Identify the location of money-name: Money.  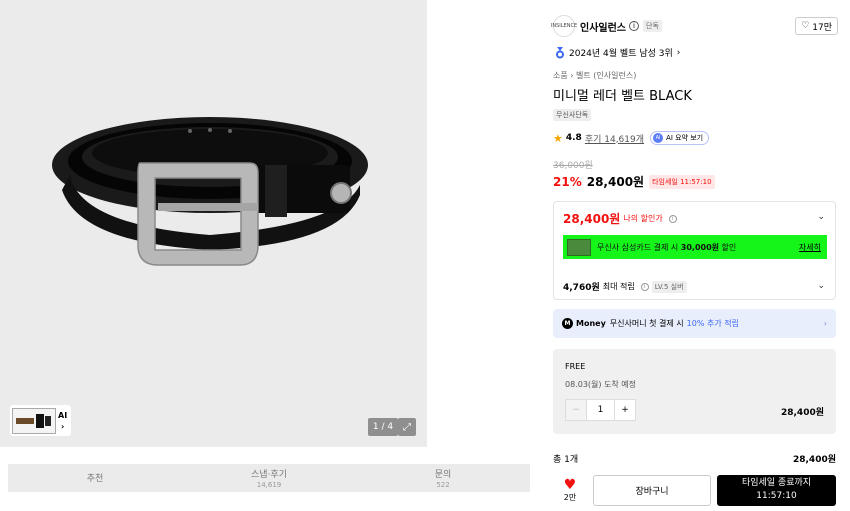
(591, 323).